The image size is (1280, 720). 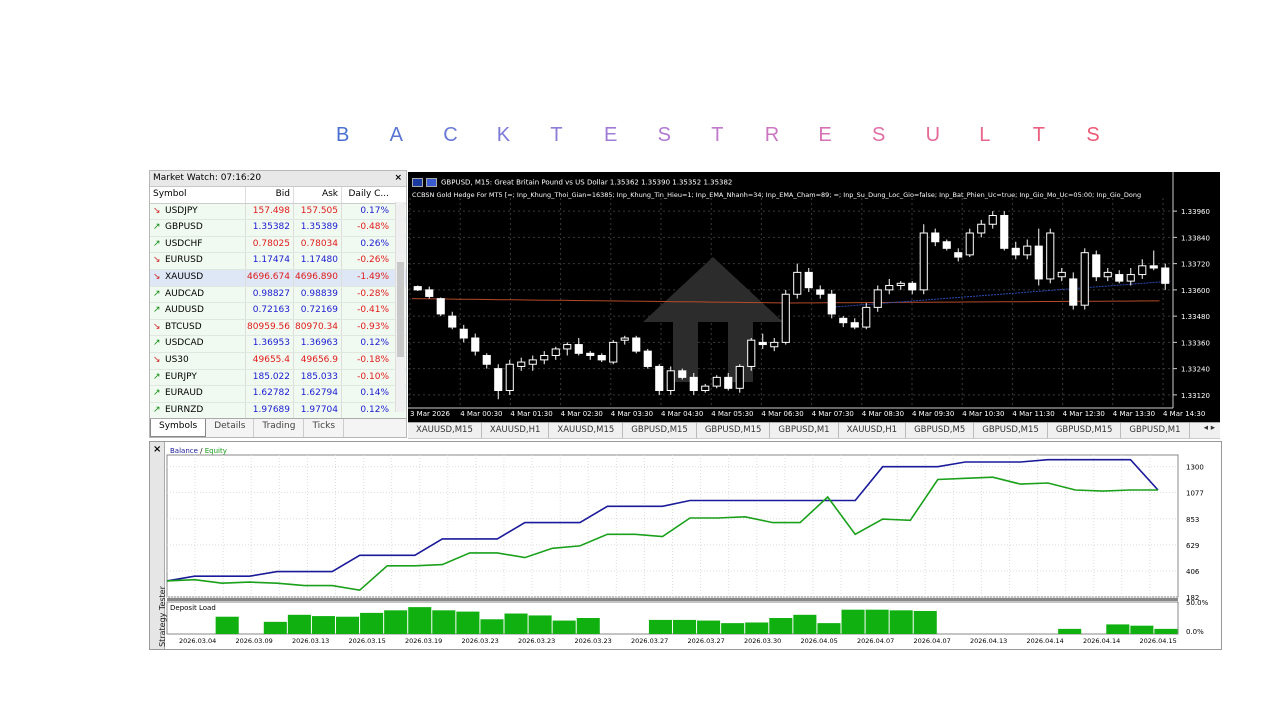 I want to click on backtest-results-headline: BACKTESTRESULTS, so click(x=718, y=136).